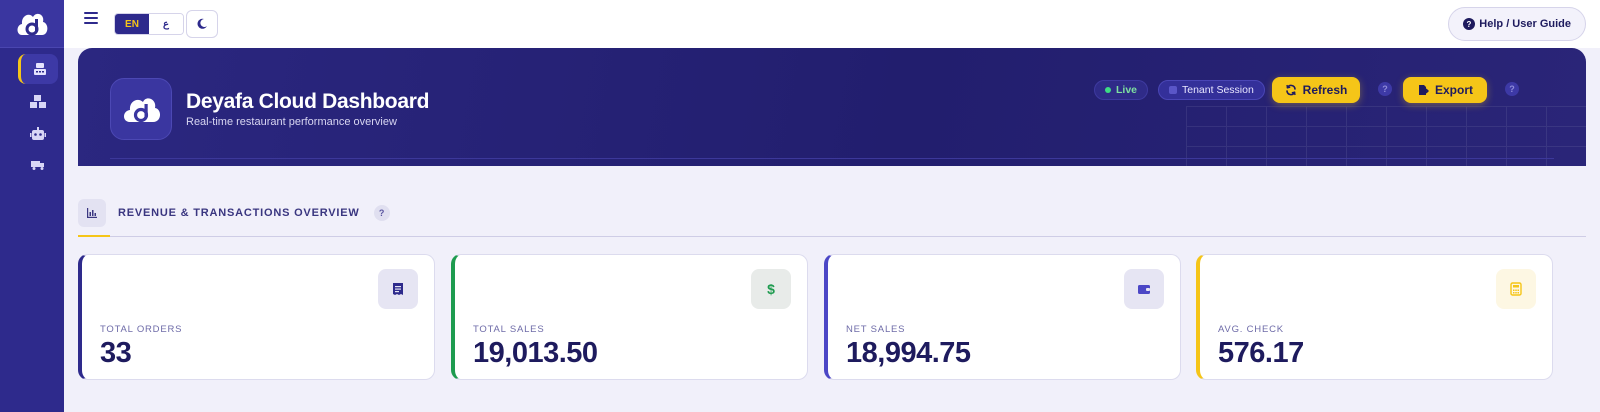 The image size is (1600, 412). Describe the element at coordinates (116, 353) in the screenshot. I see `stat-value: 33` at that location.